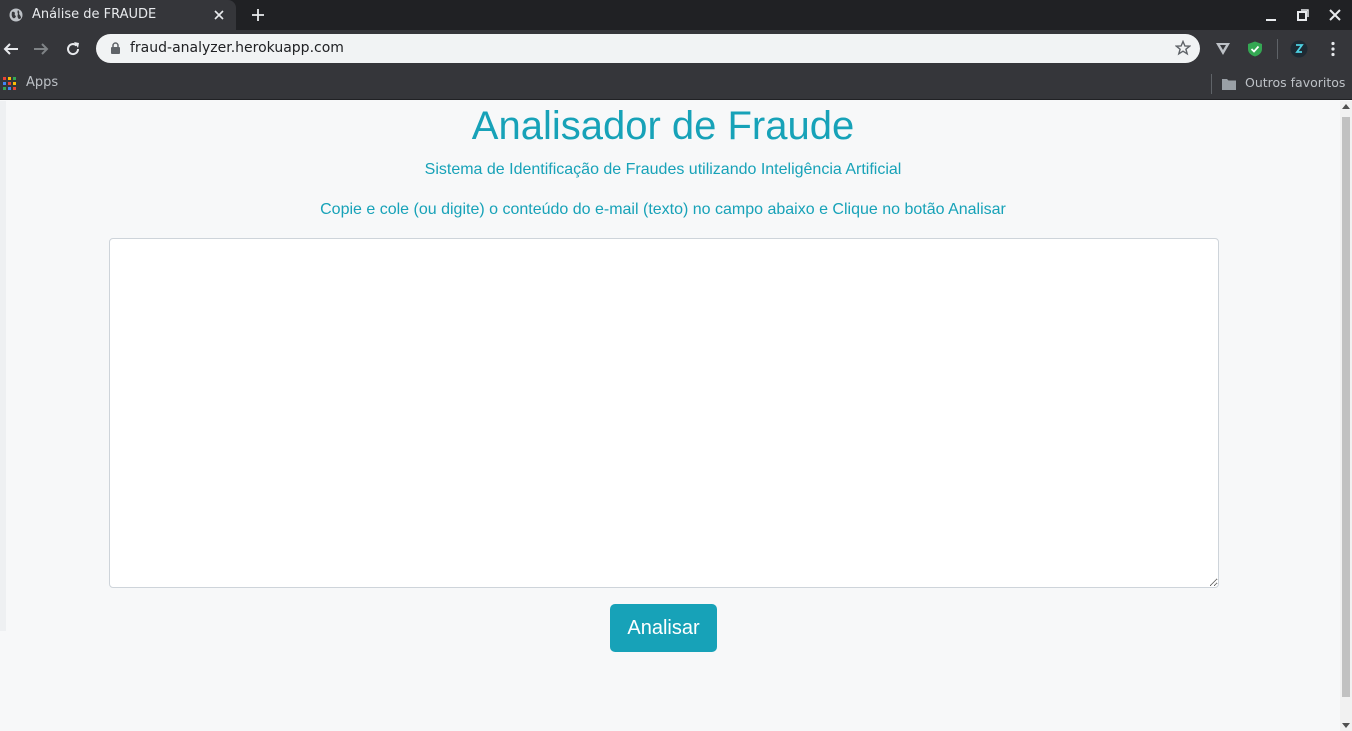  Describe the element at coordinates (237, 48) in the screenshot. I see `url-text: fraud-analyzer.herokuapp.com` at that location.